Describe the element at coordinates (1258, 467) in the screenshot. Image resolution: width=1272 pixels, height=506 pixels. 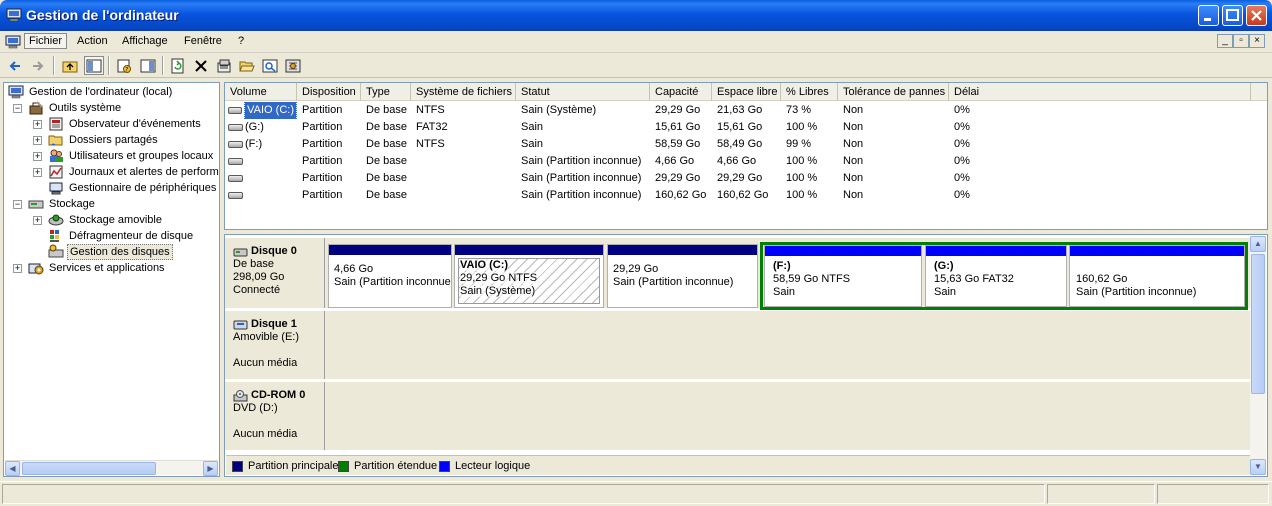
I see `scroll-down-button: ▼` at that location.